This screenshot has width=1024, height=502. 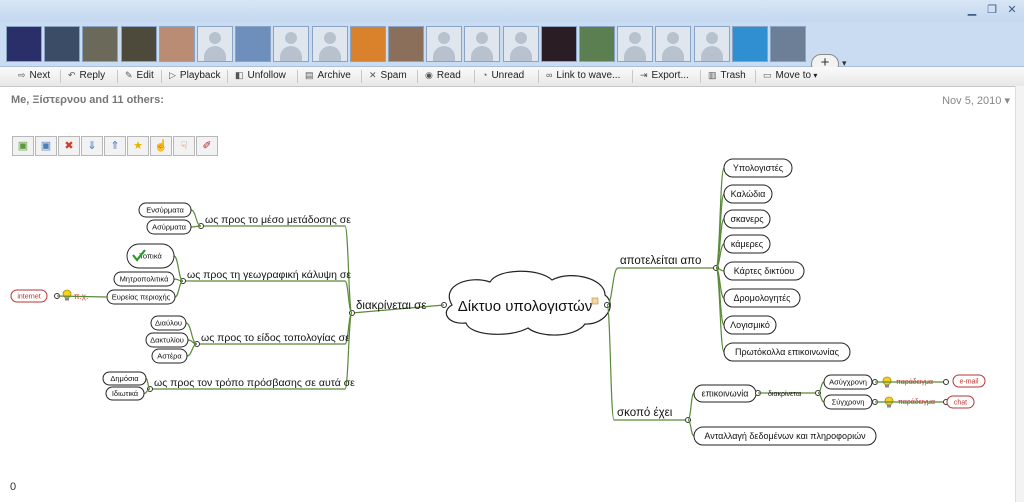 What do you see at coordinates (172, 75) in the screenshot?
I see `play-icon: ▷` at bounding box center [172, 75].